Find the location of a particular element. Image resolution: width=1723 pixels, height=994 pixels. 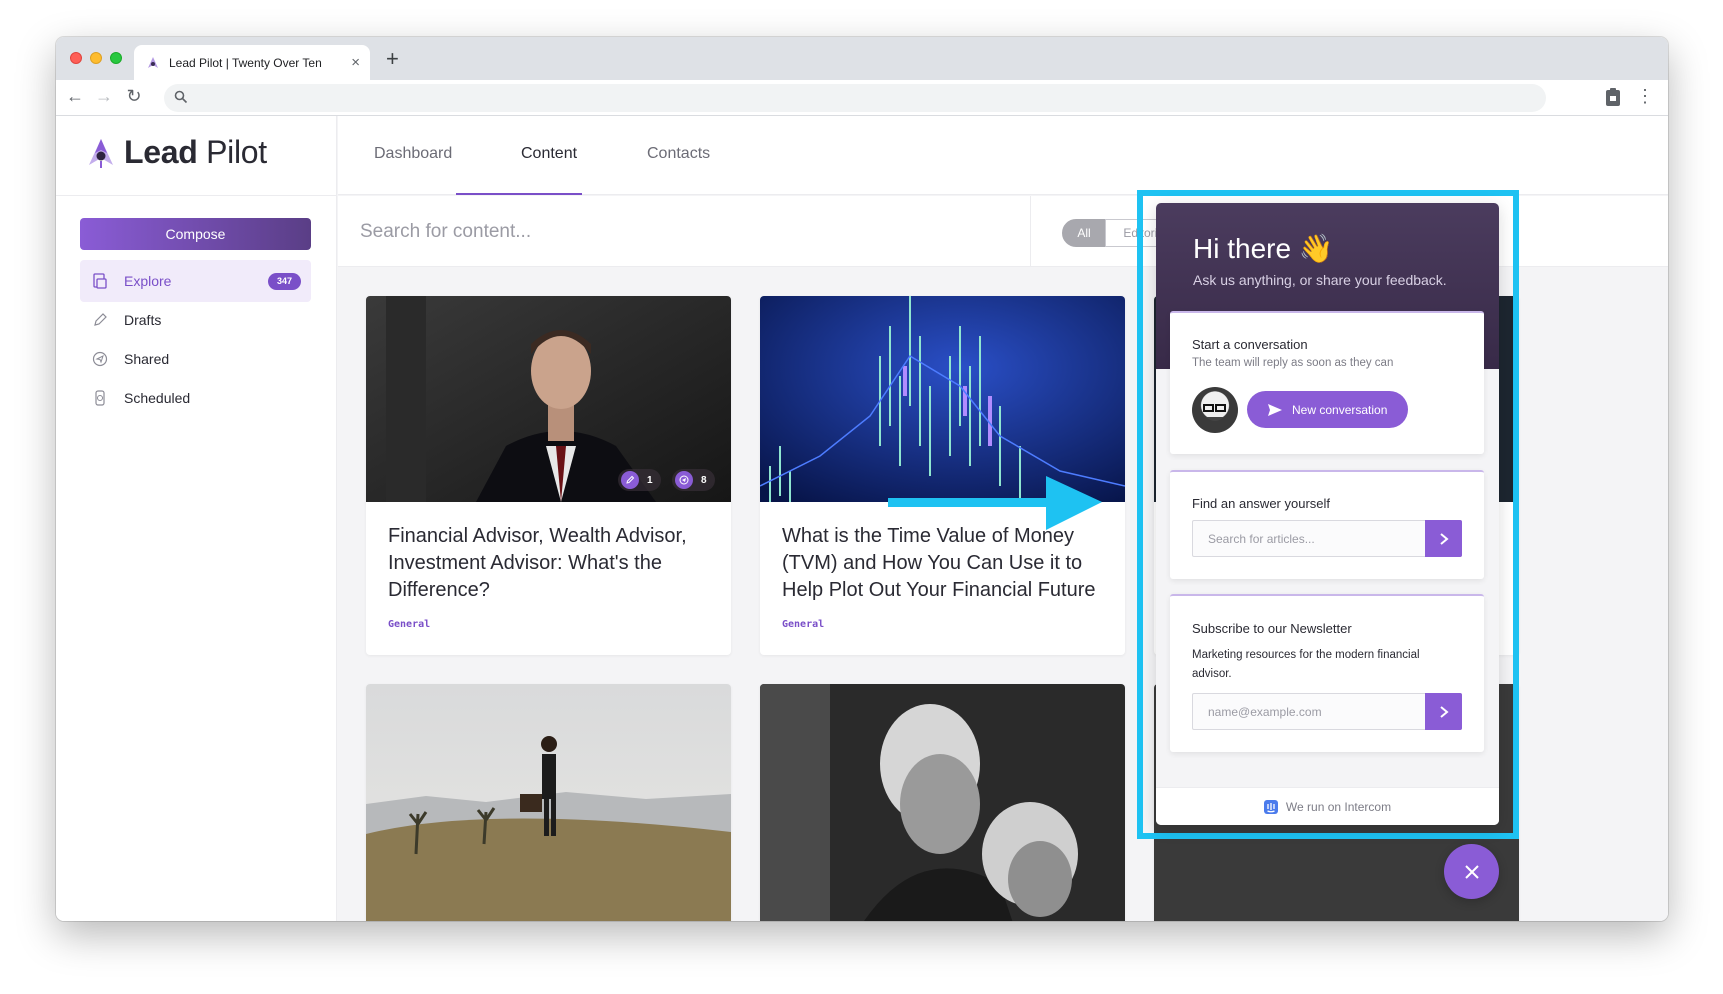

browser-toolbar: ← → ↻ ⋮ is located at coordinates (862, 98).